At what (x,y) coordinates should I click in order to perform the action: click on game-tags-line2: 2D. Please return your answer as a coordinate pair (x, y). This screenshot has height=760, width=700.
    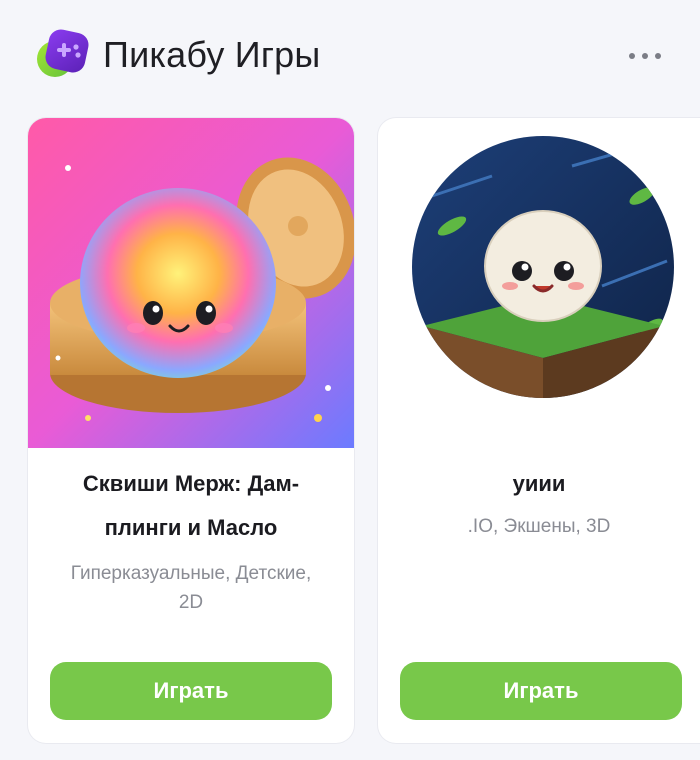
    Looking at the image, I should click on (191, 602).